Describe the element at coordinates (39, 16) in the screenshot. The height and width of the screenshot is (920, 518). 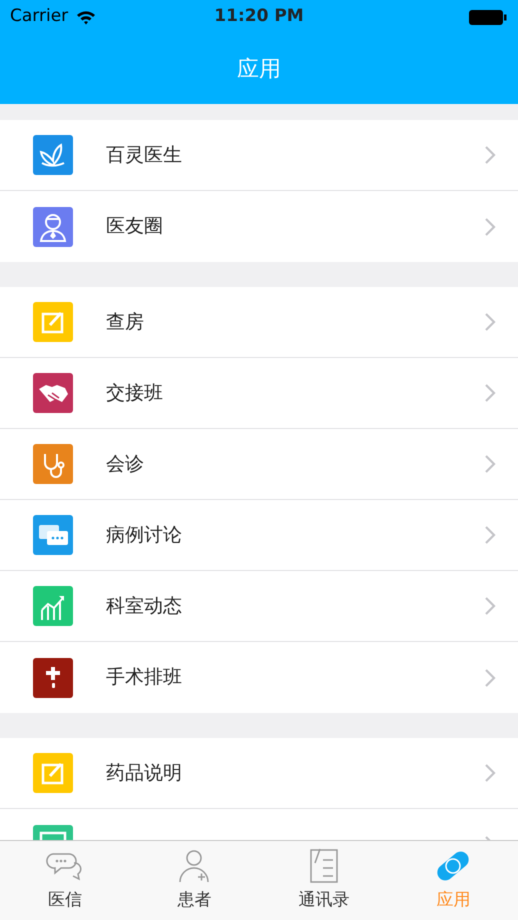
I see `carrier-name: Carrier` at that location.